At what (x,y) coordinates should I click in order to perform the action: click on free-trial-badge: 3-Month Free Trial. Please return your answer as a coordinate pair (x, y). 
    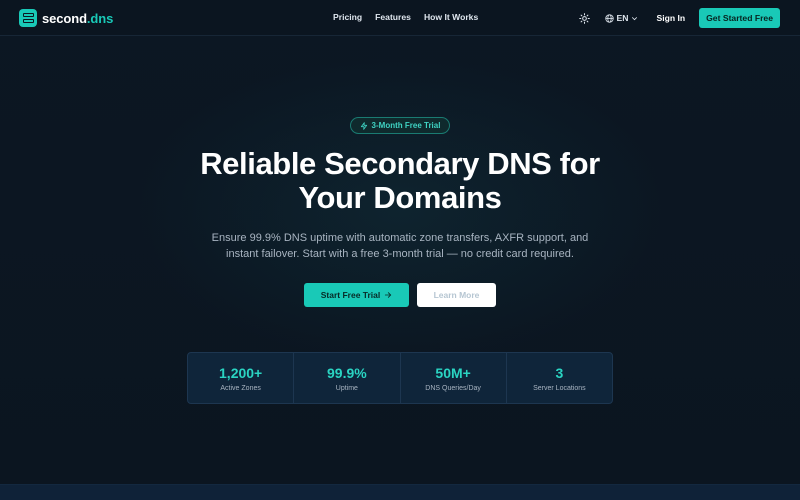
    Looking at the image, I should click on (400, 125).